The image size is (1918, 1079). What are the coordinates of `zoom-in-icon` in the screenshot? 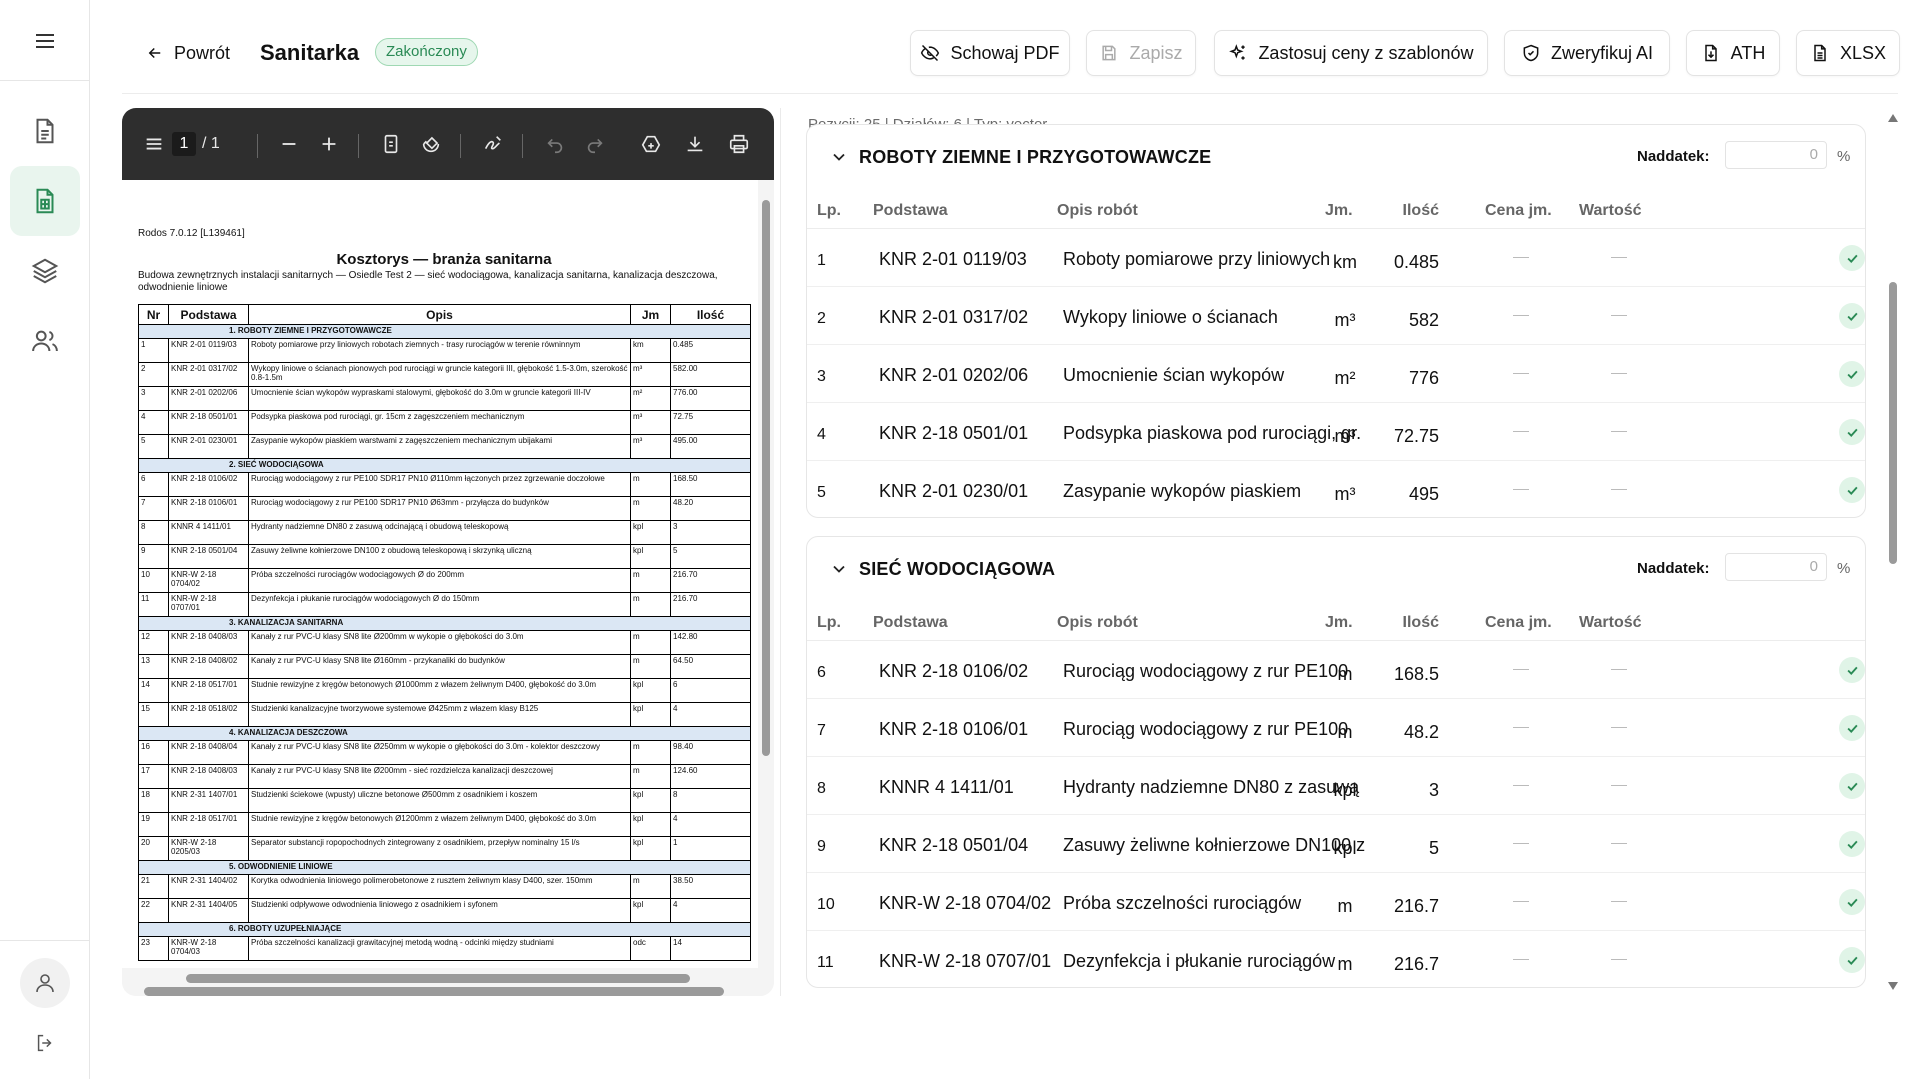 It's located at (329, 144).